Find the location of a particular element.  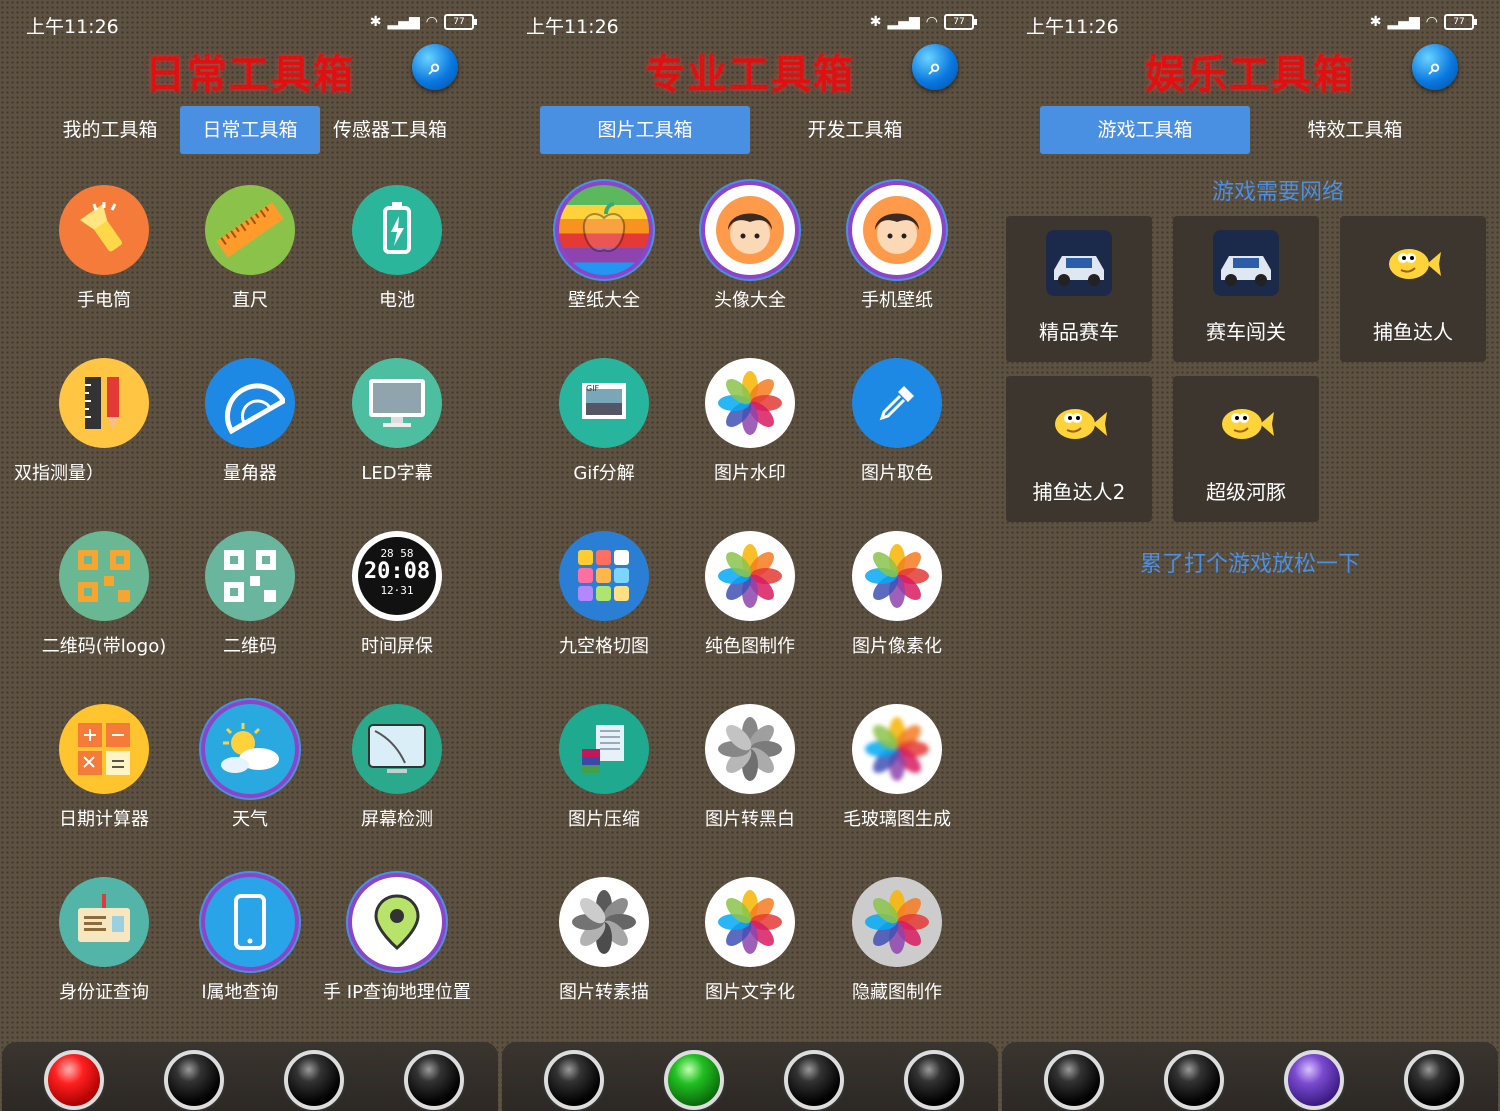

tool-grayscale: 图片转黑白 is located at coordinates (750, 779).